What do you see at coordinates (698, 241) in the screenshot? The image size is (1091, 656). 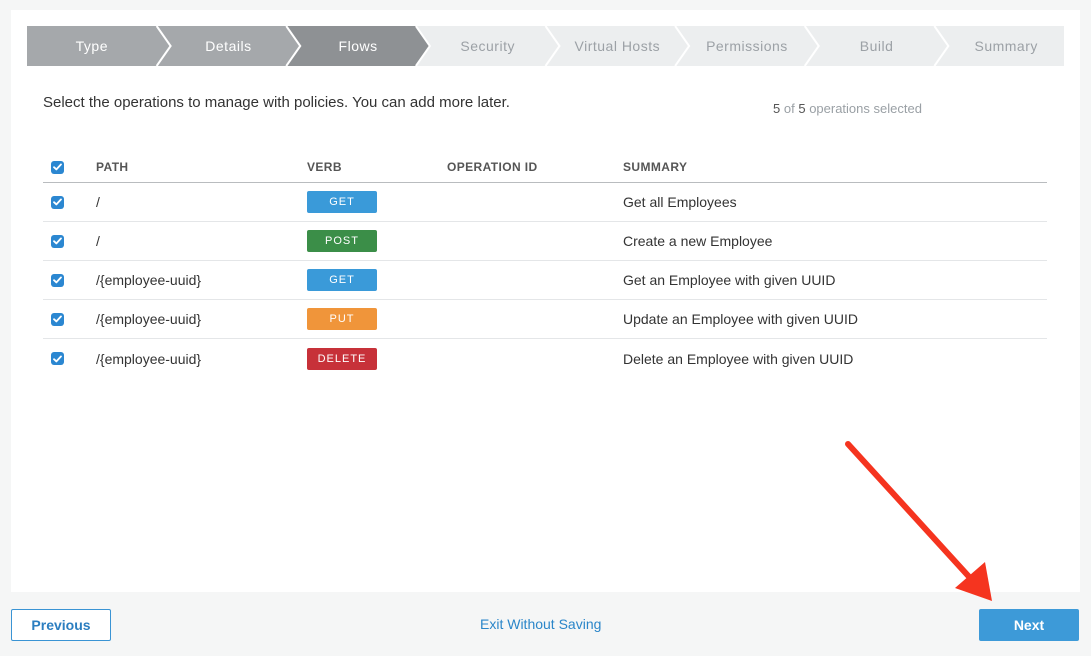 I see `row-summary: Create a new Employee` at bounding box center [698, 241].